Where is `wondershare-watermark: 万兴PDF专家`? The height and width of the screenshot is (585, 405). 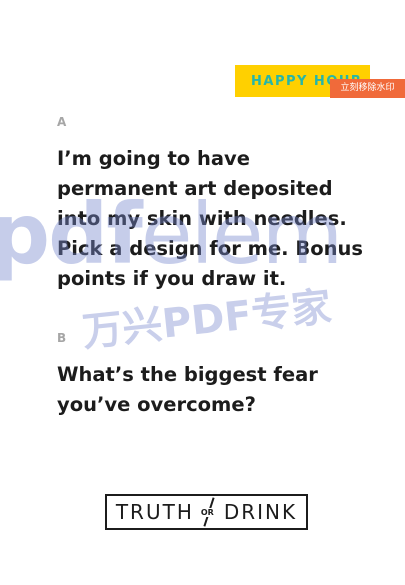 wondershare-watermark: 万兴PDF专家 is located at coordinates (207, 320).